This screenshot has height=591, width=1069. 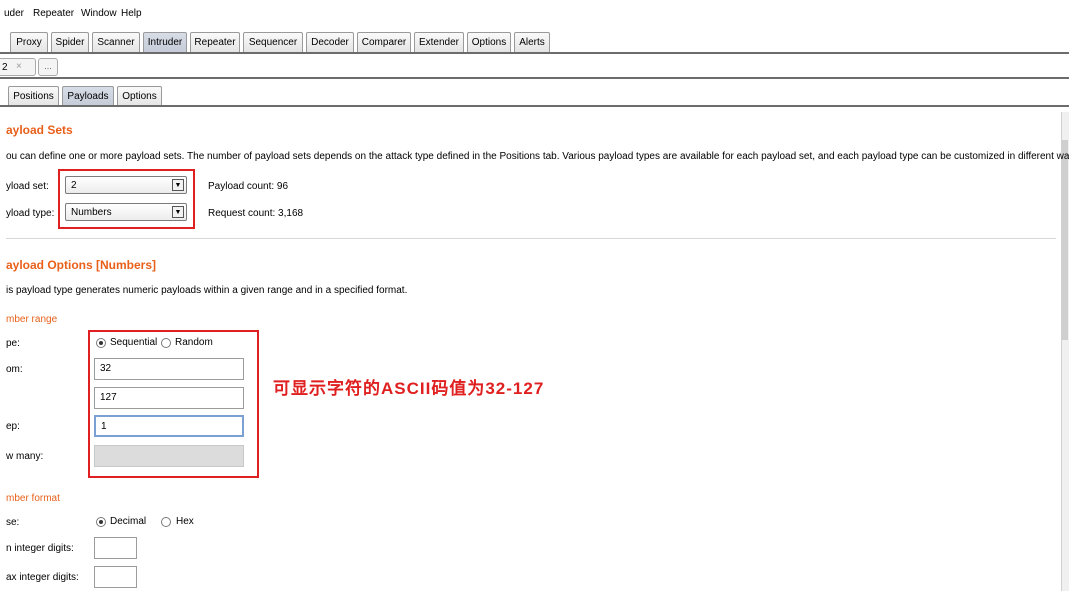 I want to click on hex-label: Hex, so click(x=185, y=521).